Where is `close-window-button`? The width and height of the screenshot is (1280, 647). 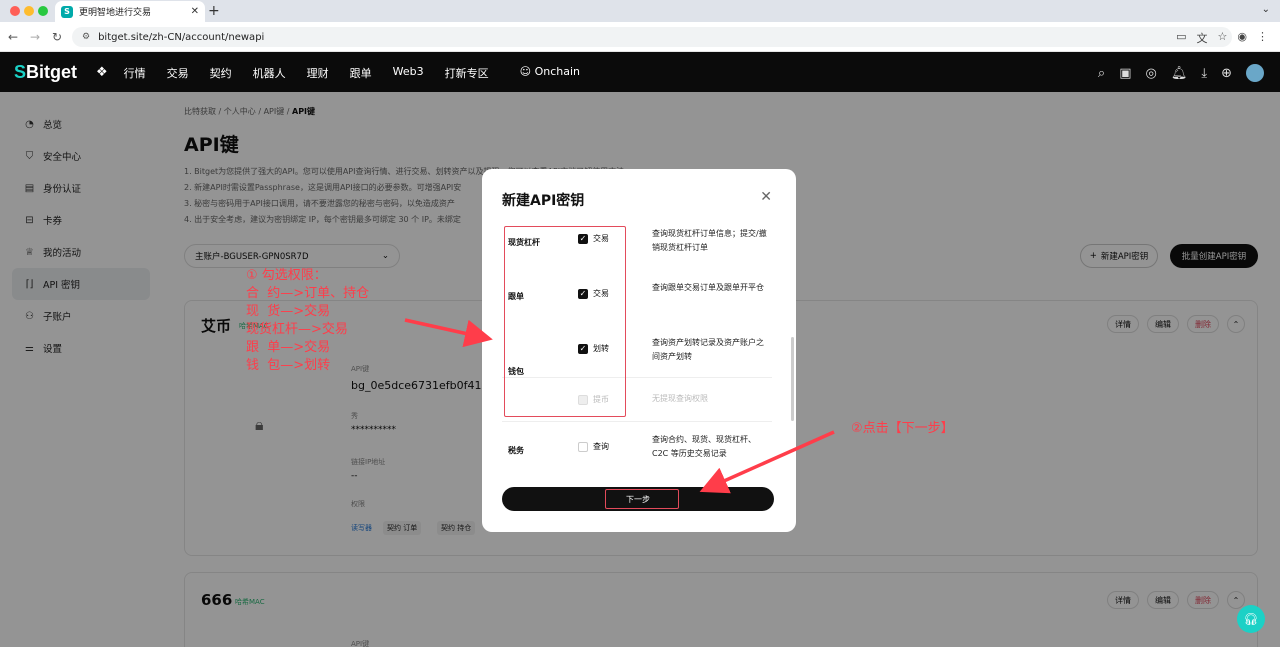 close-window-button is located at coordinates (15, 11).